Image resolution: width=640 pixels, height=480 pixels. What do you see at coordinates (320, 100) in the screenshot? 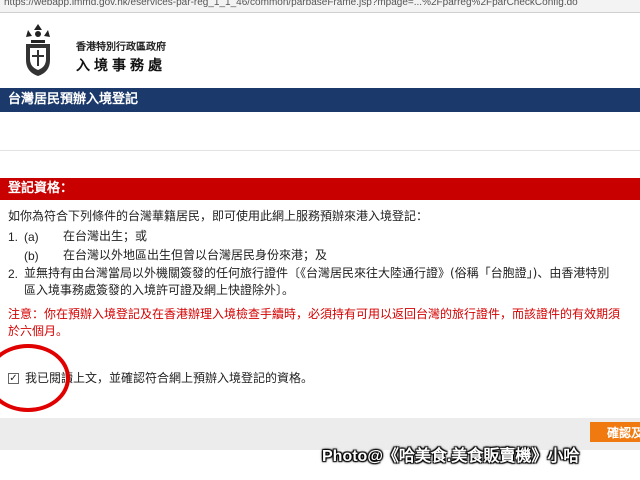
I see `page-title: 台灣居民預辦入境登記` at bounding box center [320, 100].